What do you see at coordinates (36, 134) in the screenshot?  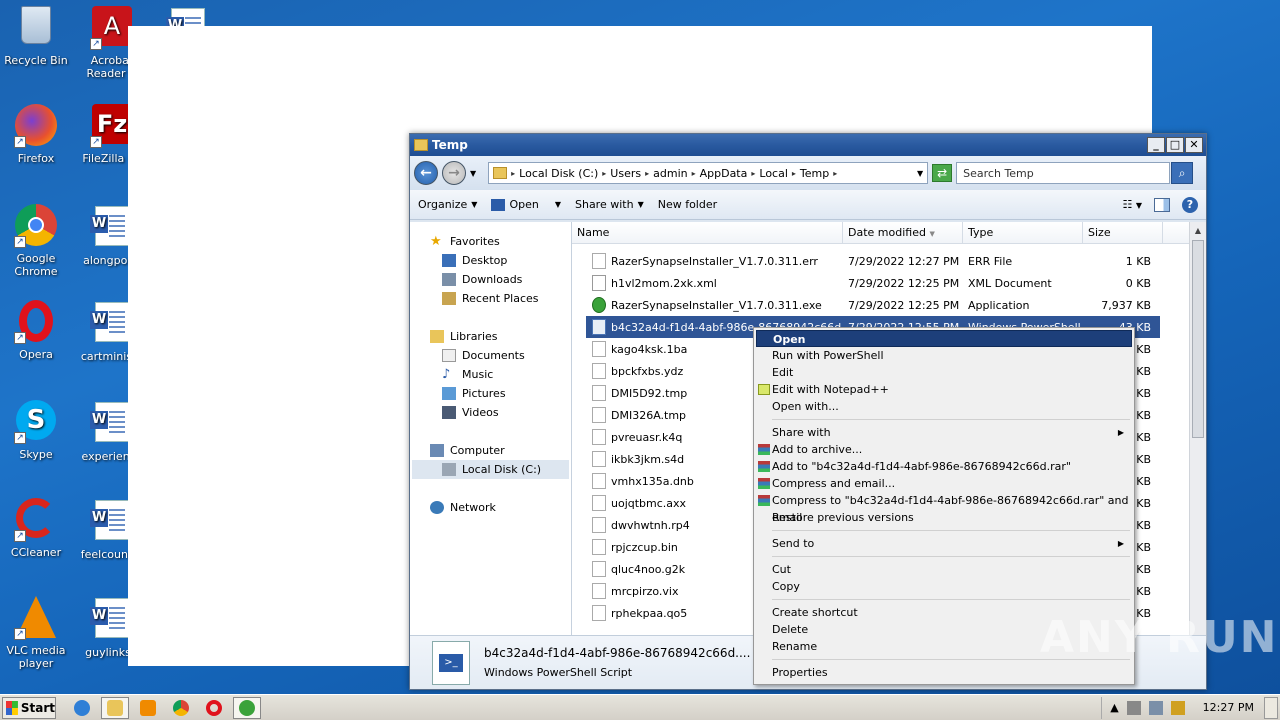 I see `desktop-icon-firefox: ↗ Firefox` at bounding box center [36, 134].